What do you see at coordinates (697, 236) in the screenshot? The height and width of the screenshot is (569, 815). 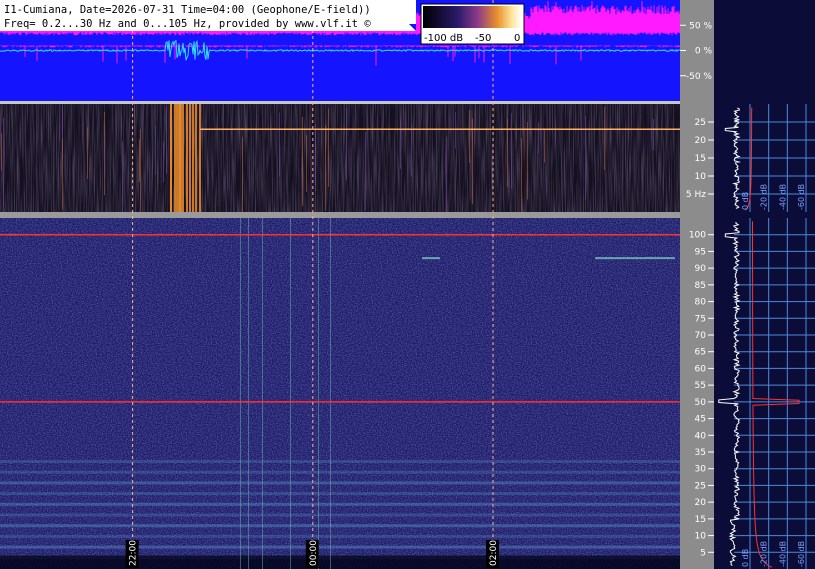 I see `high-frequency-tick-label: 100` at bounding box center [697, 236].